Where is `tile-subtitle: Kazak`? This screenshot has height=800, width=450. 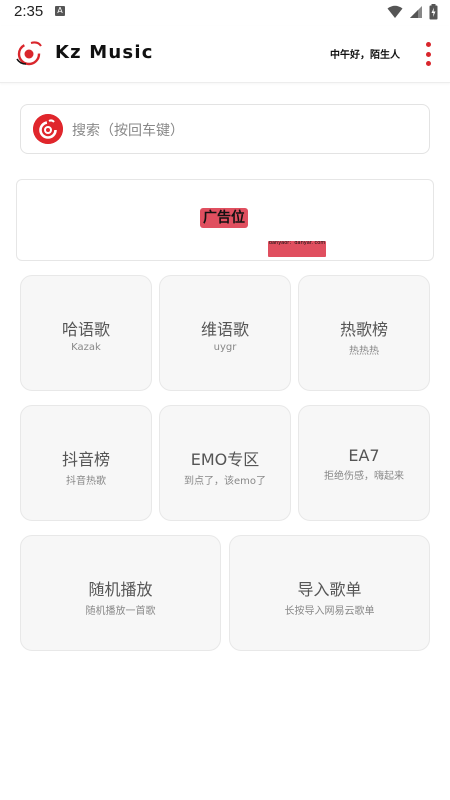 tile-subtitle: Kazak is located at coordinates (86, 347).